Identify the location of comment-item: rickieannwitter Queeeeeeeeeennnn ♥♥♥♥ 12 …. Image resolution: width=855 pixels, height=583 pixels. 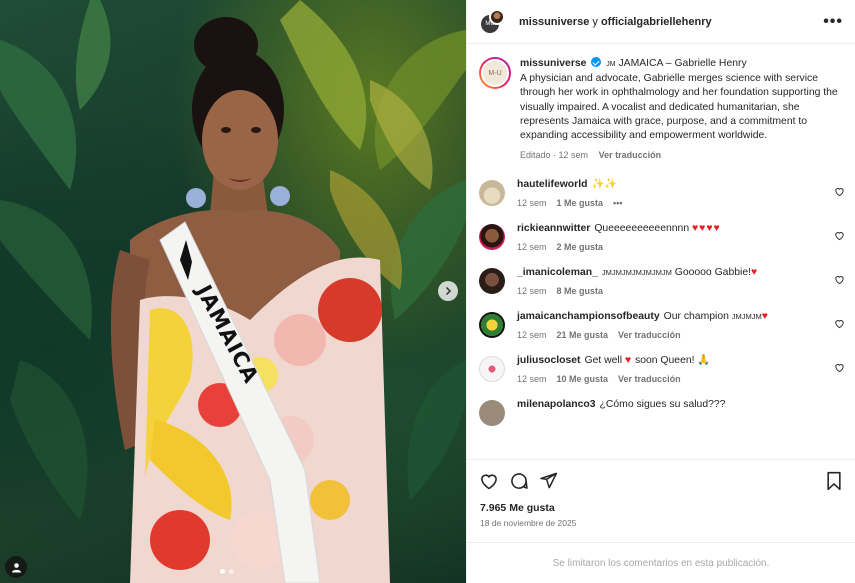
(661, 237).